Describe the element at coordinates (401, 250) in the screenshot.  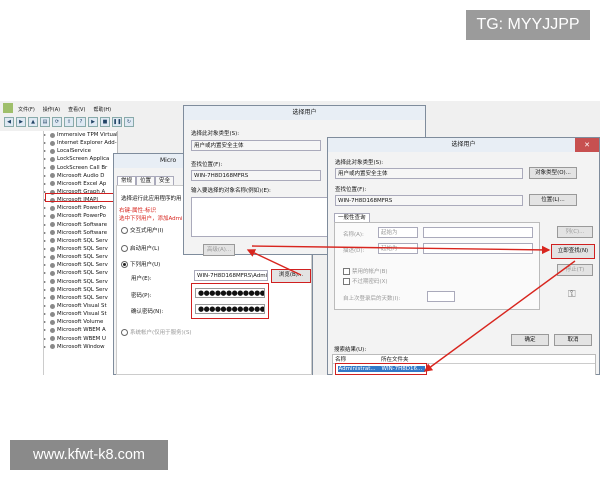
I see `arrow-advanced-to-find` at that location.